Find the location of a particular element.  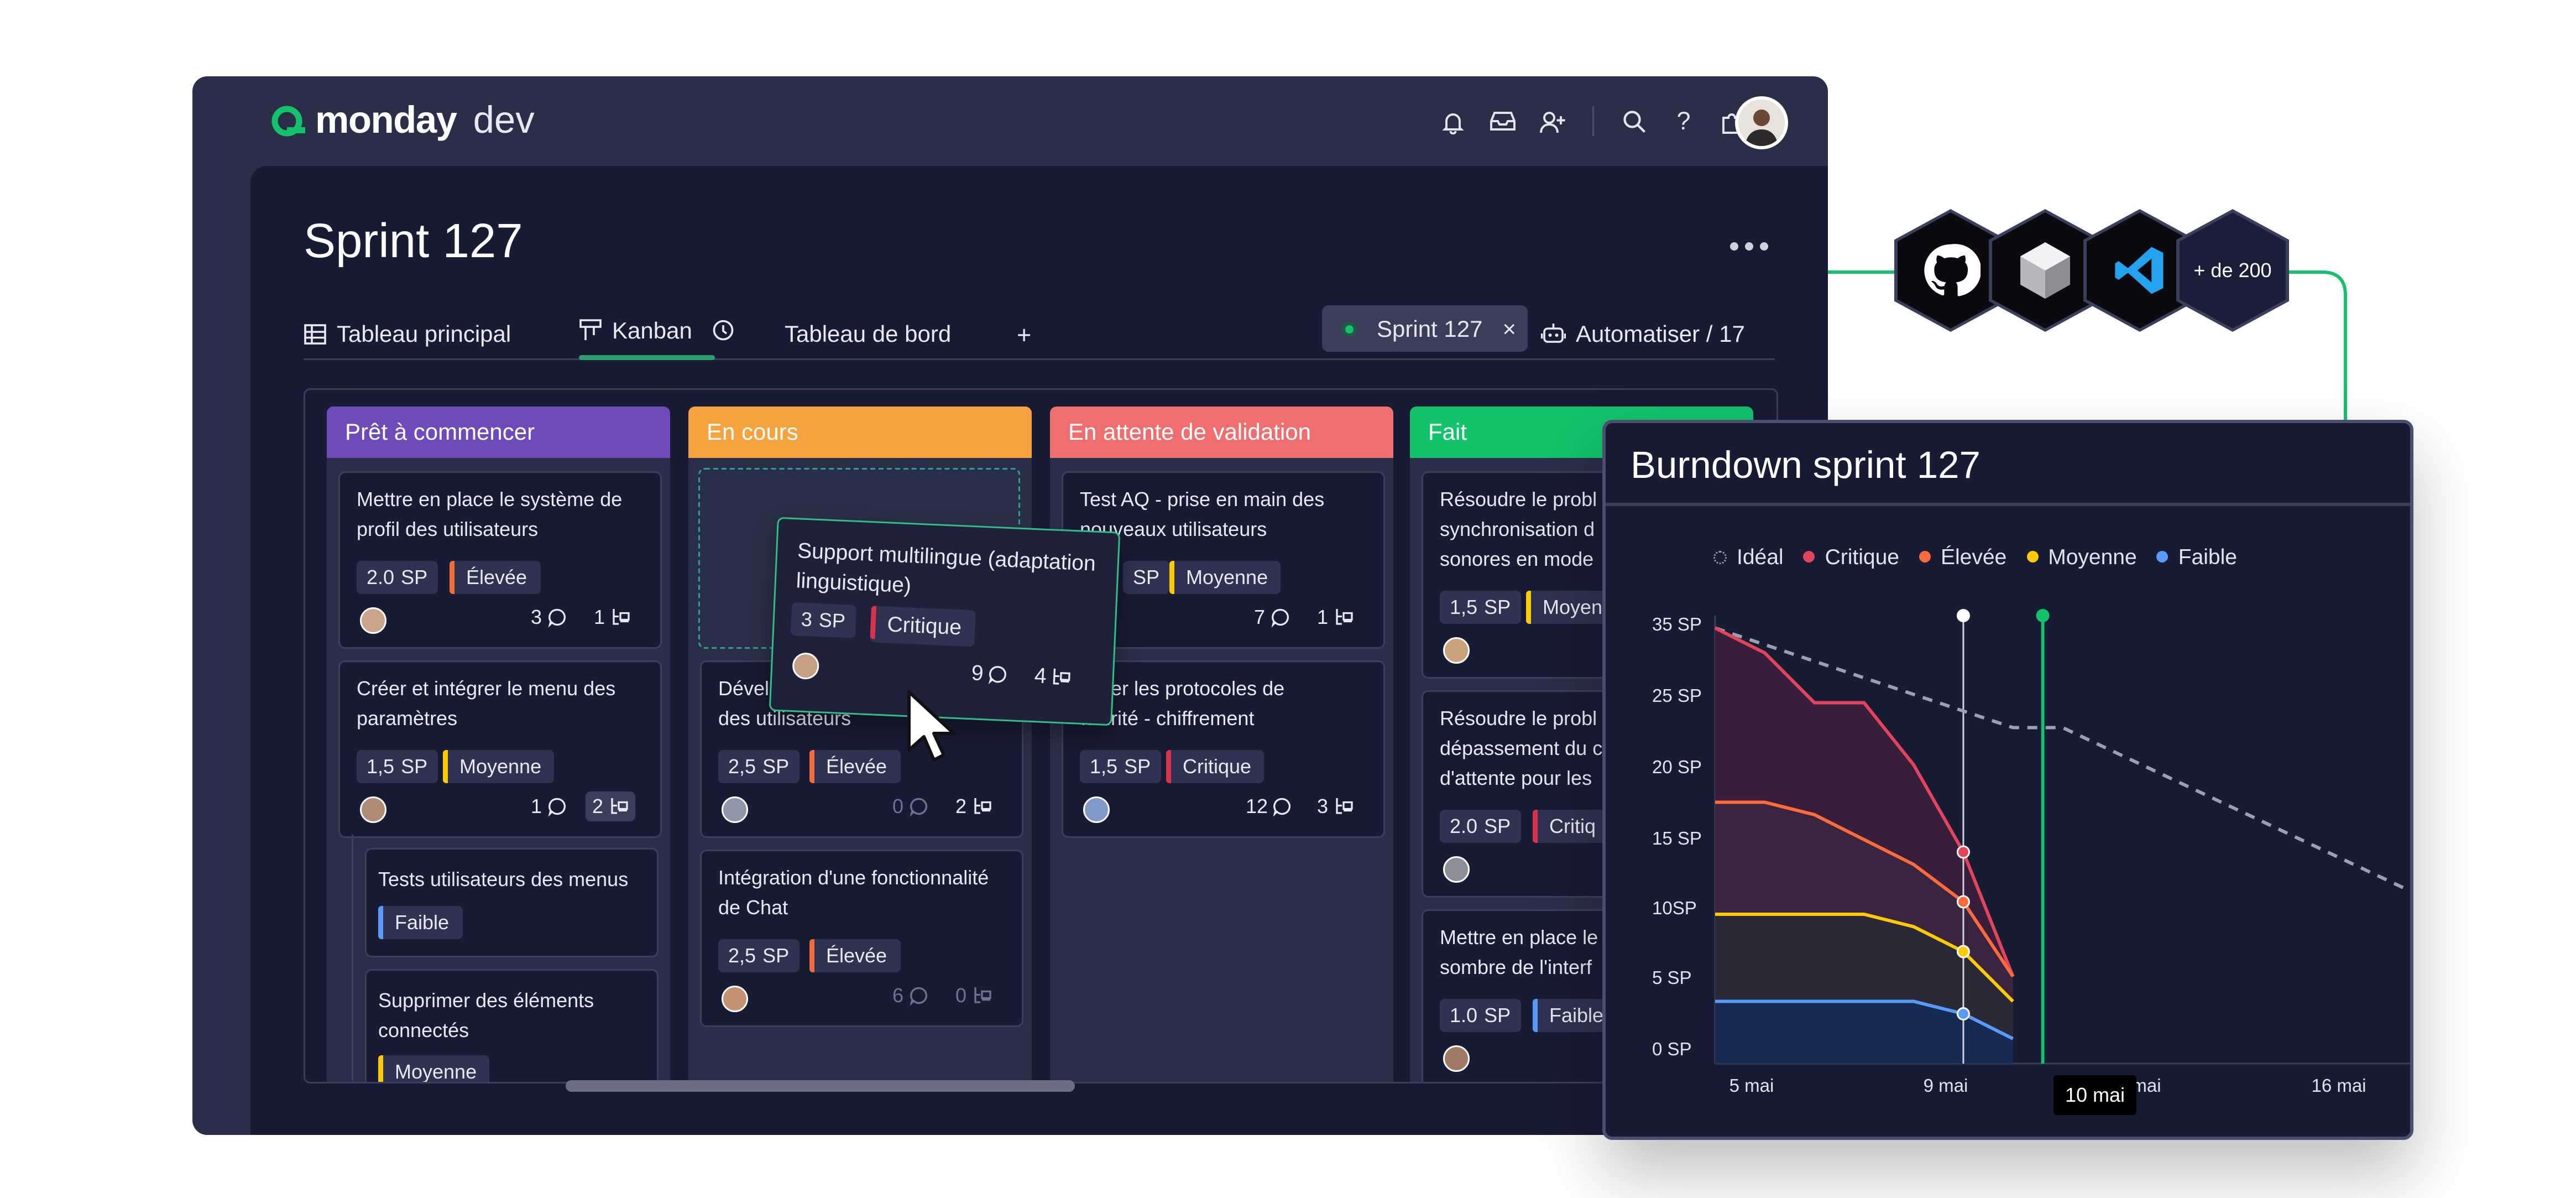

y-tick-label: 15 SP is located at coordinates (1677, 838).